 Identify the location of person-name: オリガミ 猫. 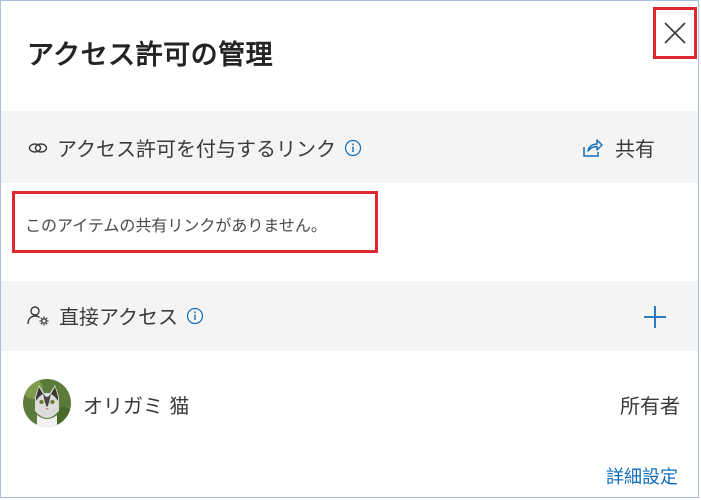
(136, 406).